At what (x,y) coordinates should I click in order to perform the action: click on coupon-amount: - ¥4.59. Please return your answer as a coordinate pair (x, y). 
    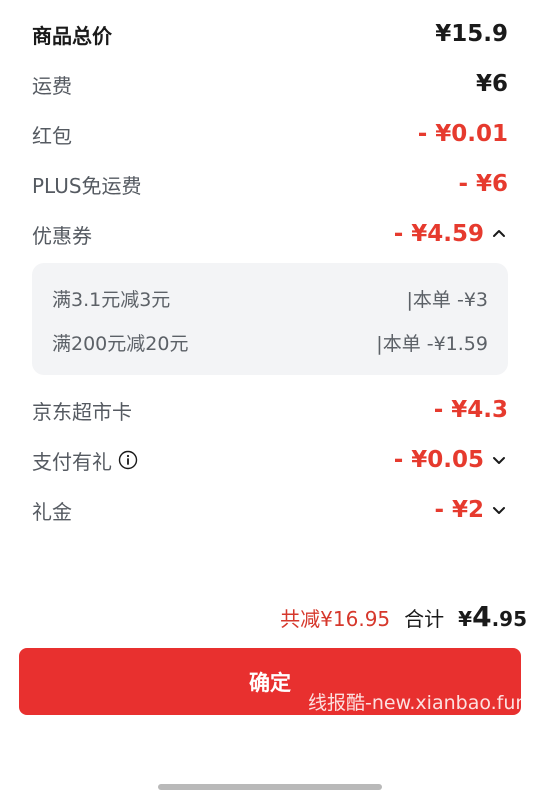
    Looking at the image, I should click on (438, 234).